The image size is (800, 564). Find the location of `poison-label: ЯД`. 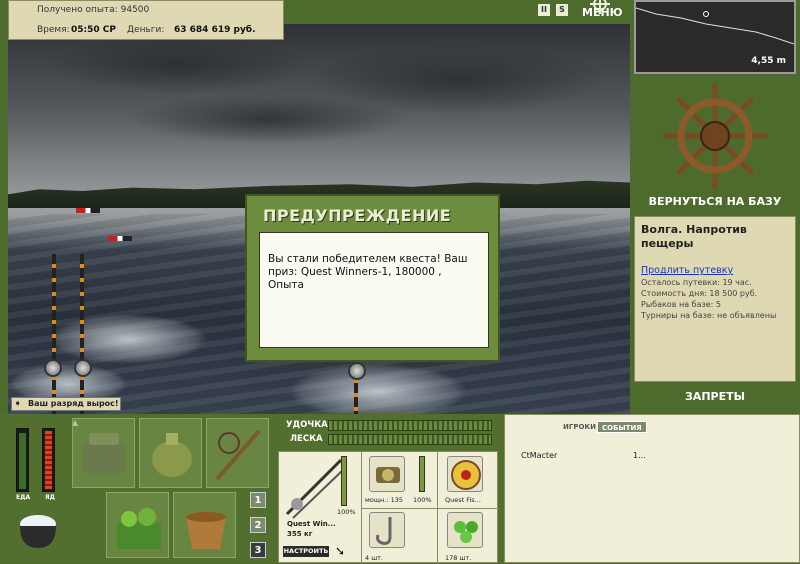

poison-label: ЯД is located at coordinates (50, 497).